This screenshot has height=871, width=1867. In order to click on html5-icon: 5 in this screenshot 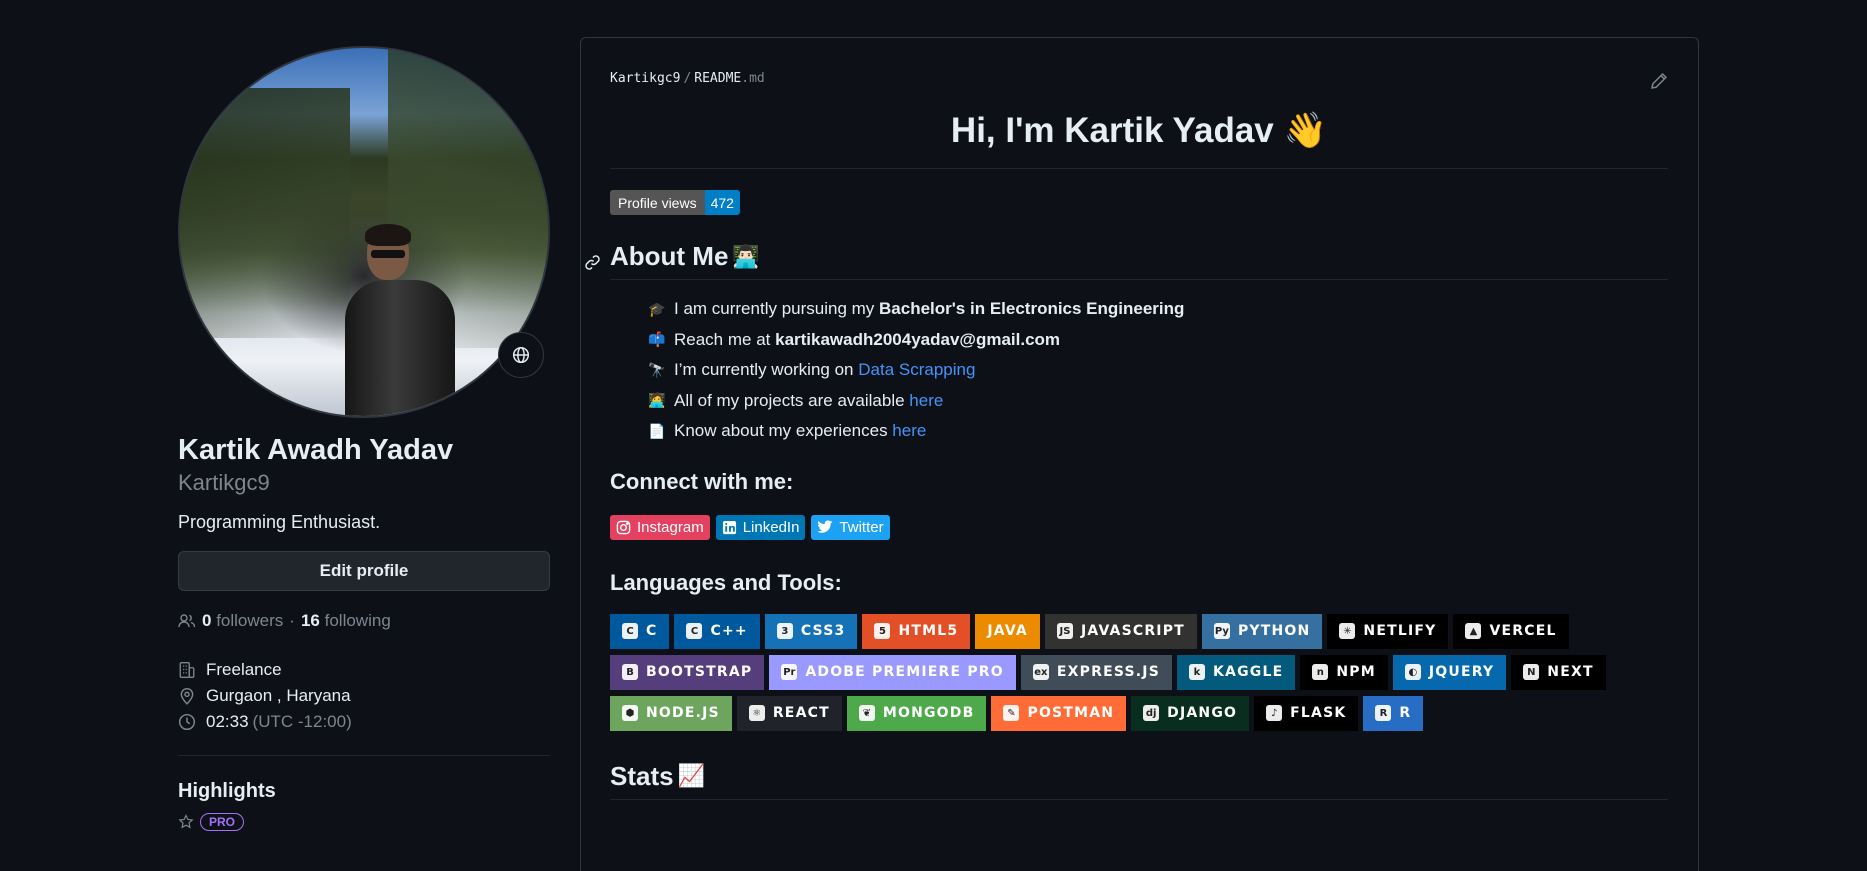, I will do `click(882, 631)`.